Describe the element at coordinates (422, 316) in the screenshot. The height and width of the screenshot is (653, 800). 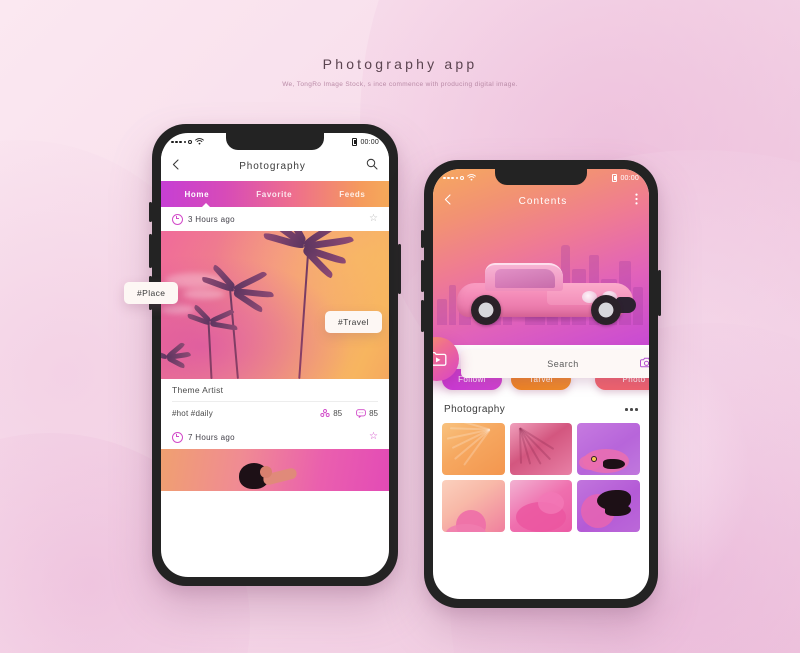
I see `phone-volume-down-button` at that location.